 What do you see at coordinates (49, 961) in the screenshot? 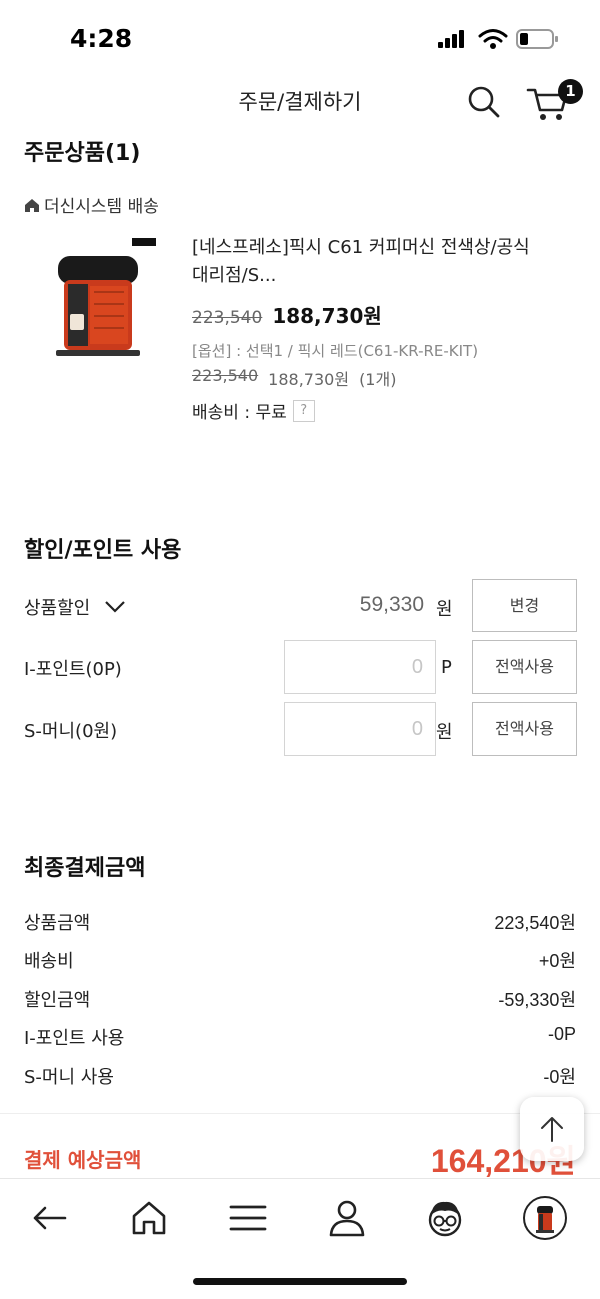
I see `summary-label-shipping: 배송비` at bounding box center [49, 961].